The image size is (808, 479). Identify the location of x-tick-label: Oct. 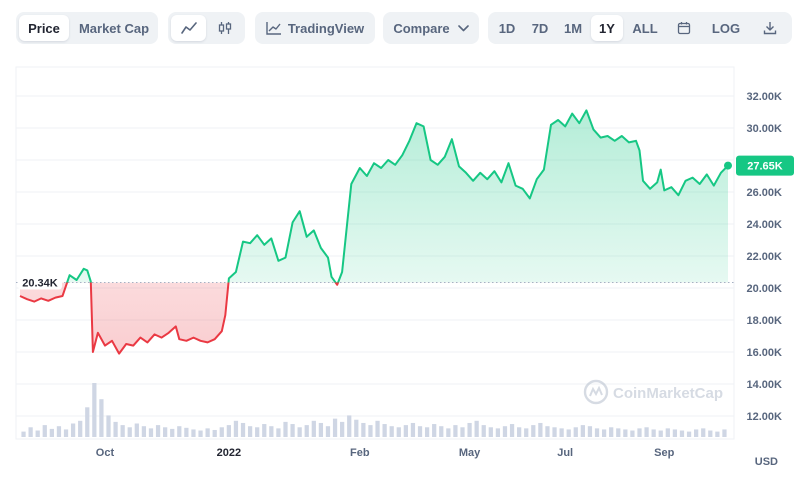
(105, 453).